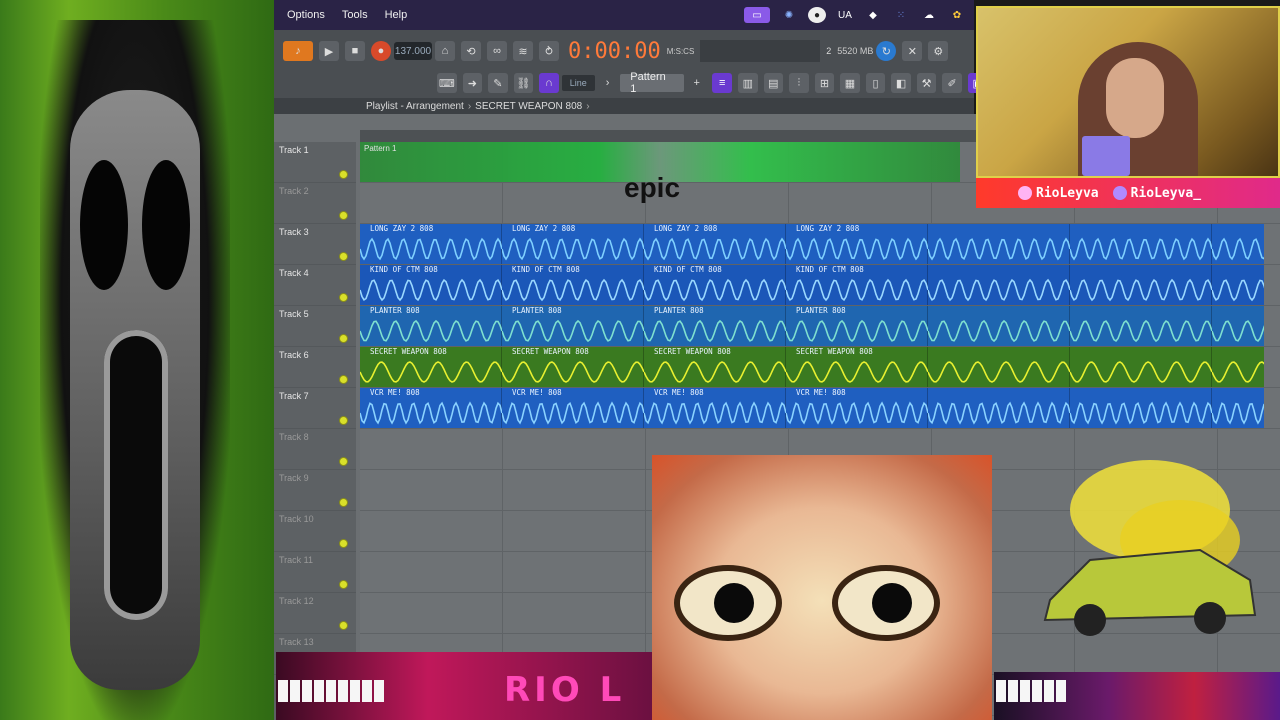  What do you see at coordinates (901, 83) in the screenshot?
I see `clip-icon: ◧` at bounding box center [901, 83].